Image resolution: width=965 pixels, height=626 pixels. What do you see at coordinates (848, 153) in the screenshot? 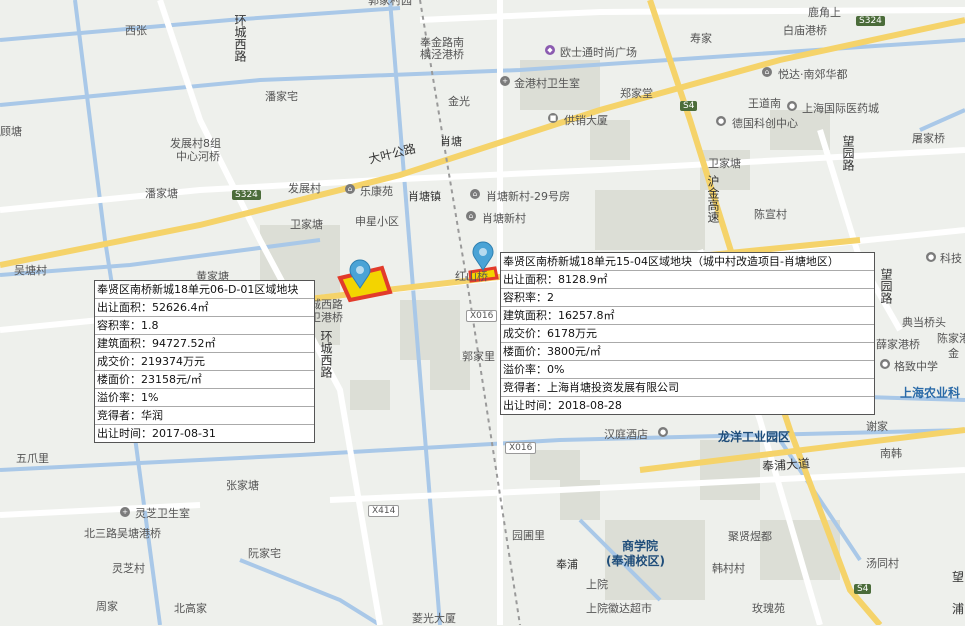
I see `road-label-wangyuan-top: 望园路` at bounding box center [848, 153].